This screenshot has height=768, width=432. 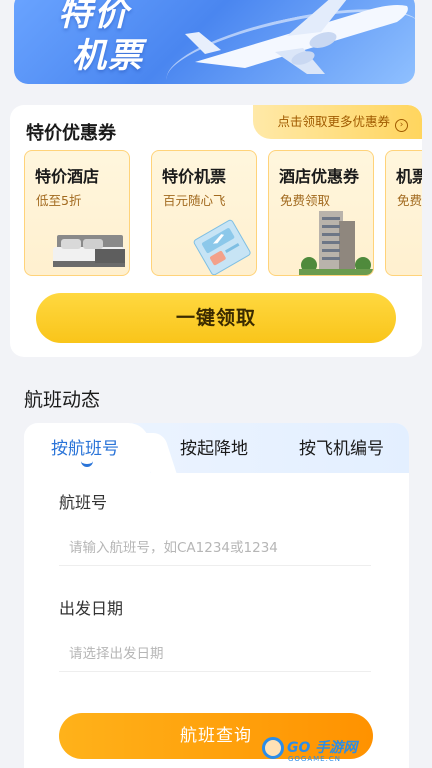 What do you see at coordinates (333, 121) in the screenshot?
I see `more-coupons-label: 点击领取更多优惠券` at bounding box center [333, 121].